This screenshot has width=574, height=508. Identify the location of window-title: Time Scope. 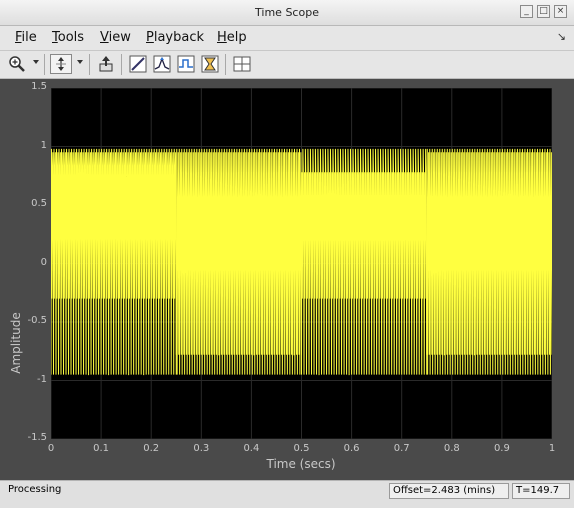
(287, 12).